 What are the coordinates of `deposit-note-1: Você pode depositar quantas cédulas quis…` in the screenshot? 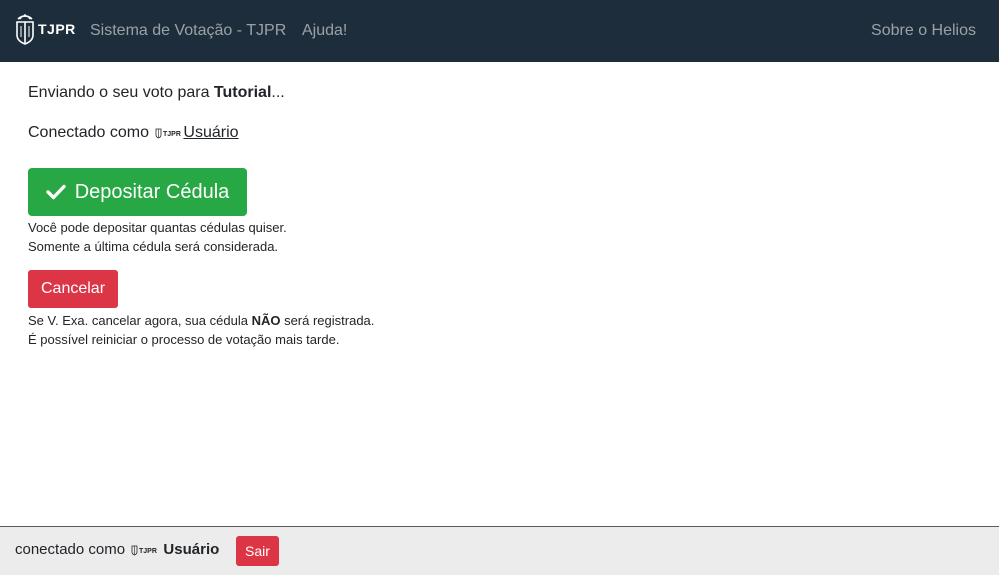 It's located at (157, 227).